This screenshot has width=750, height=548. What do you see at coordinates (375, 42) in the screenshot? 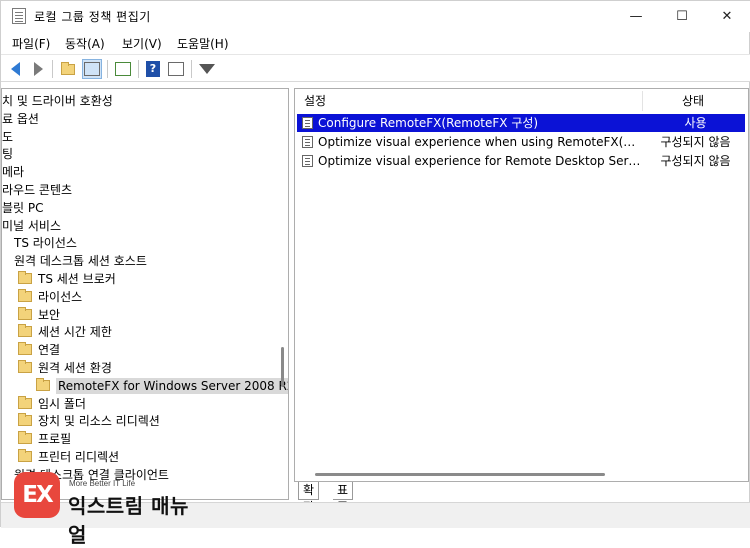
I see `menu-bar: 파일(F) 동작(A) 보기(V) 도움말(H)` at bounding box center [375, 42].